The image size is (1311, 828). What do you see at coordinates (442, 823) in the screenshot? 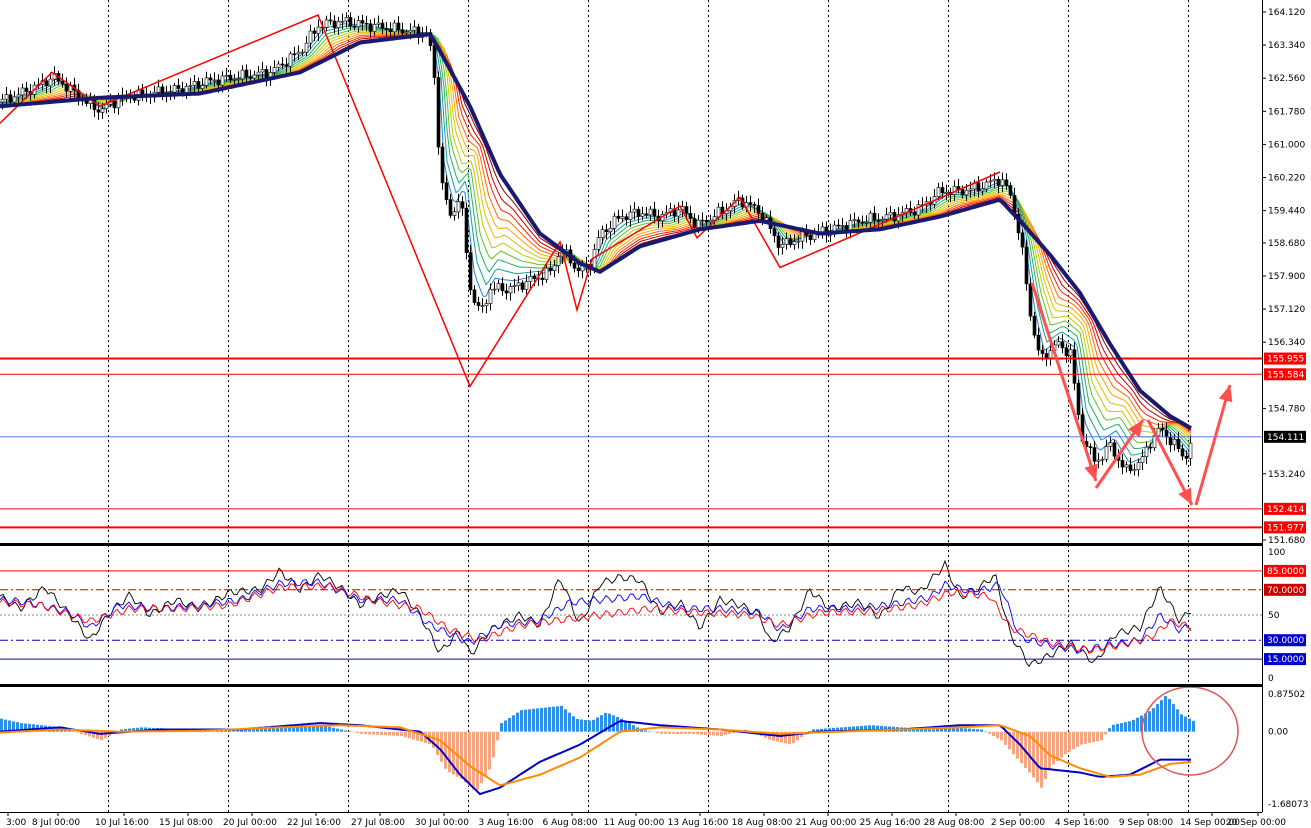
I see `time-tick-label: 30 Jul 00:00` at bounding box center [442, 823].